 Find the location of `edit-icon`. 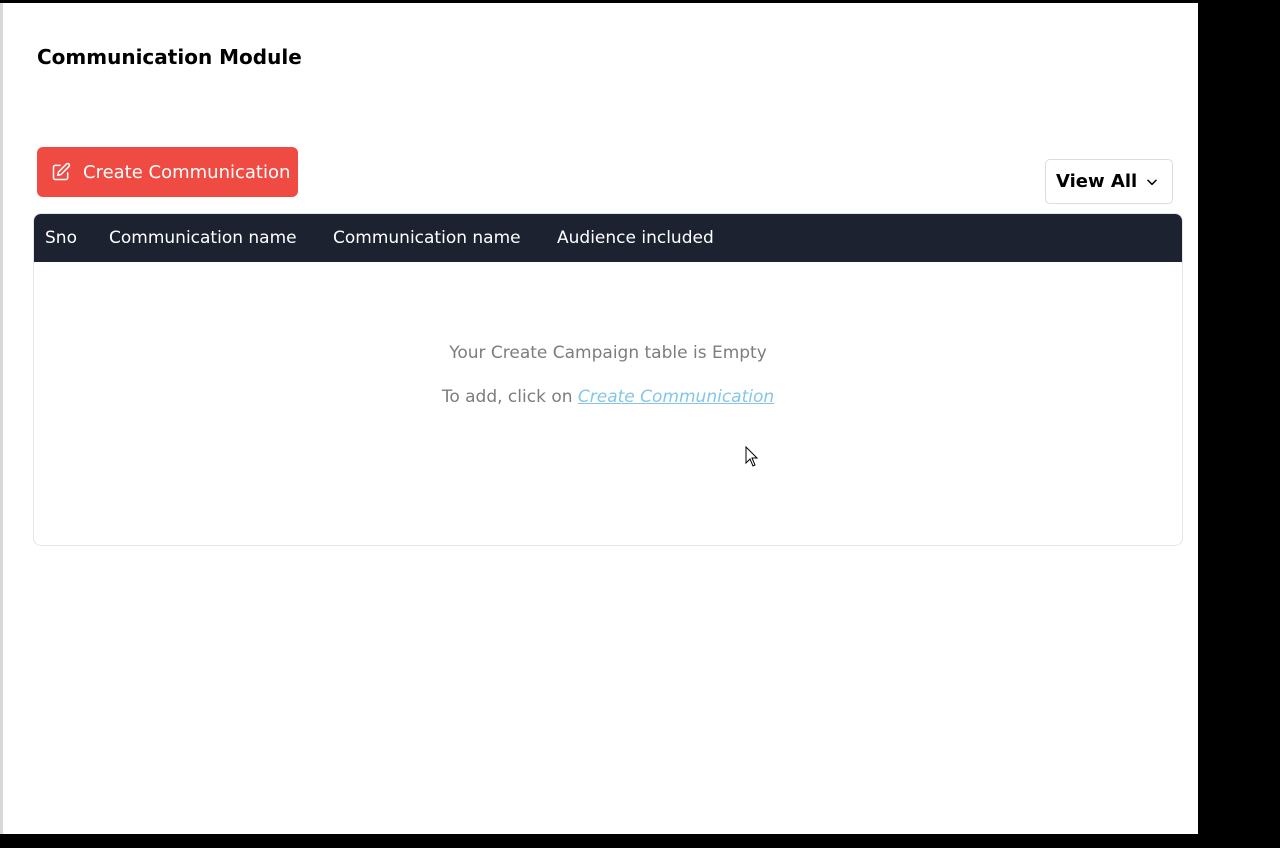

edit-icon is located at coordinates (61, 172).